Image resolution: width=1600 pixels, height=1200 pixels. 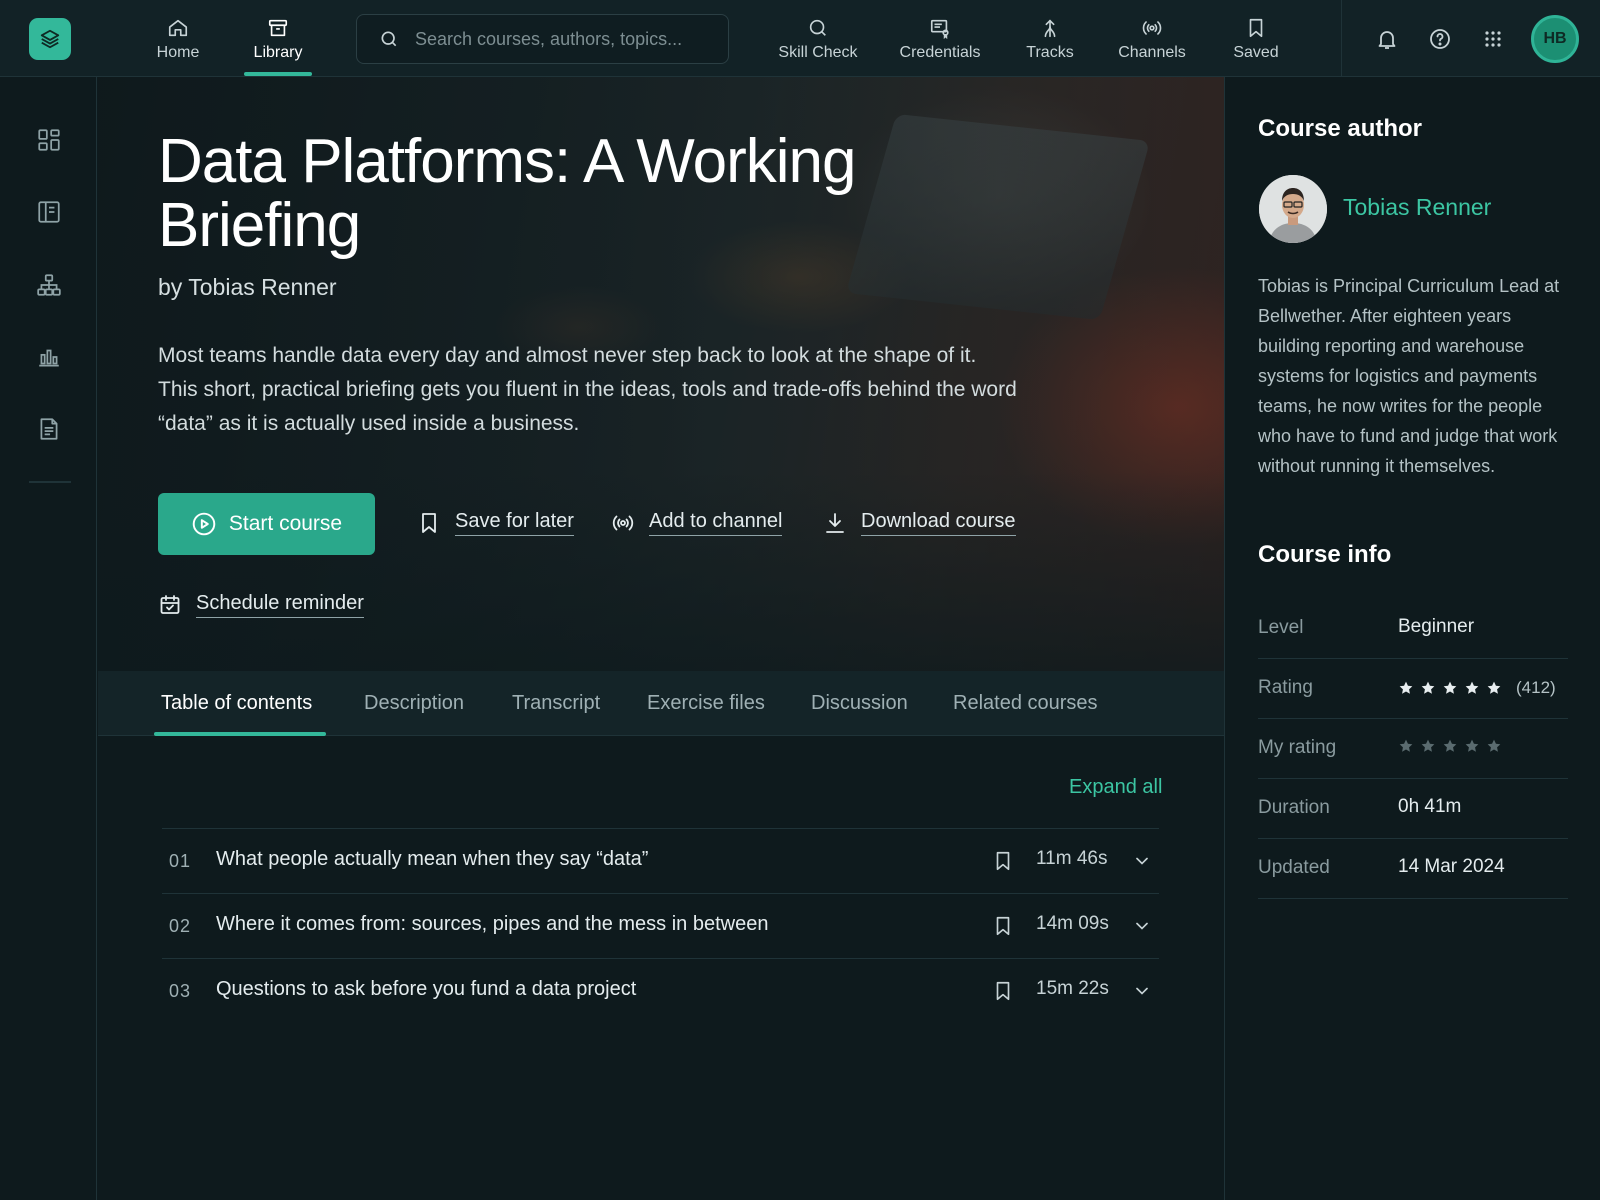 I want to click on play-circle-icon, so click(x=204, y=524).